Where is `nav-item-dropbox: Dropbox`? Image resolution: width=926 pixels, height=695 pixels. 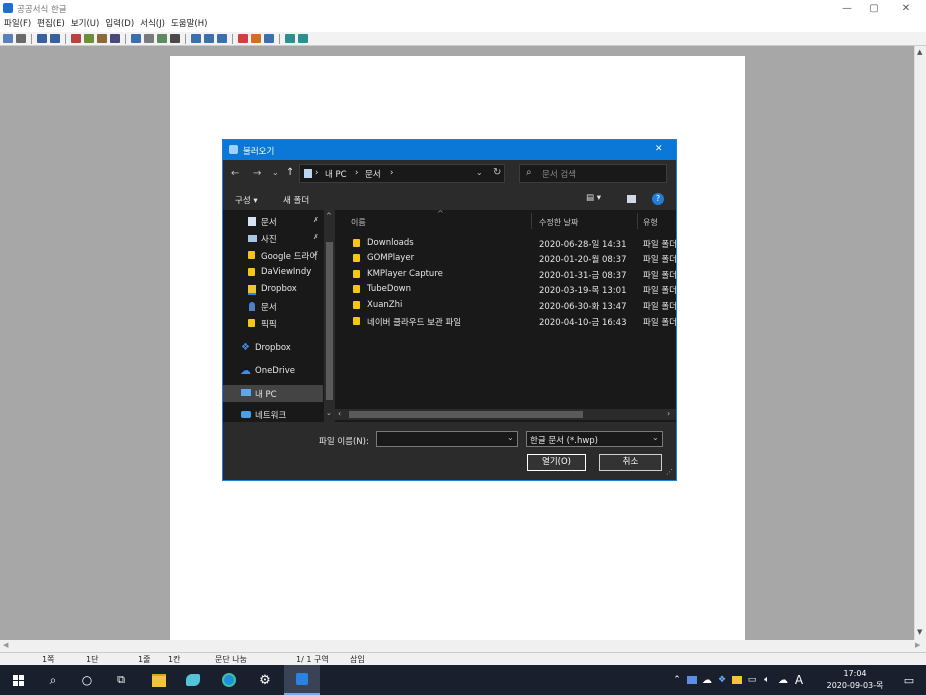 nav-item-dropbox: Dropbox is located at coordinates (273, 290).